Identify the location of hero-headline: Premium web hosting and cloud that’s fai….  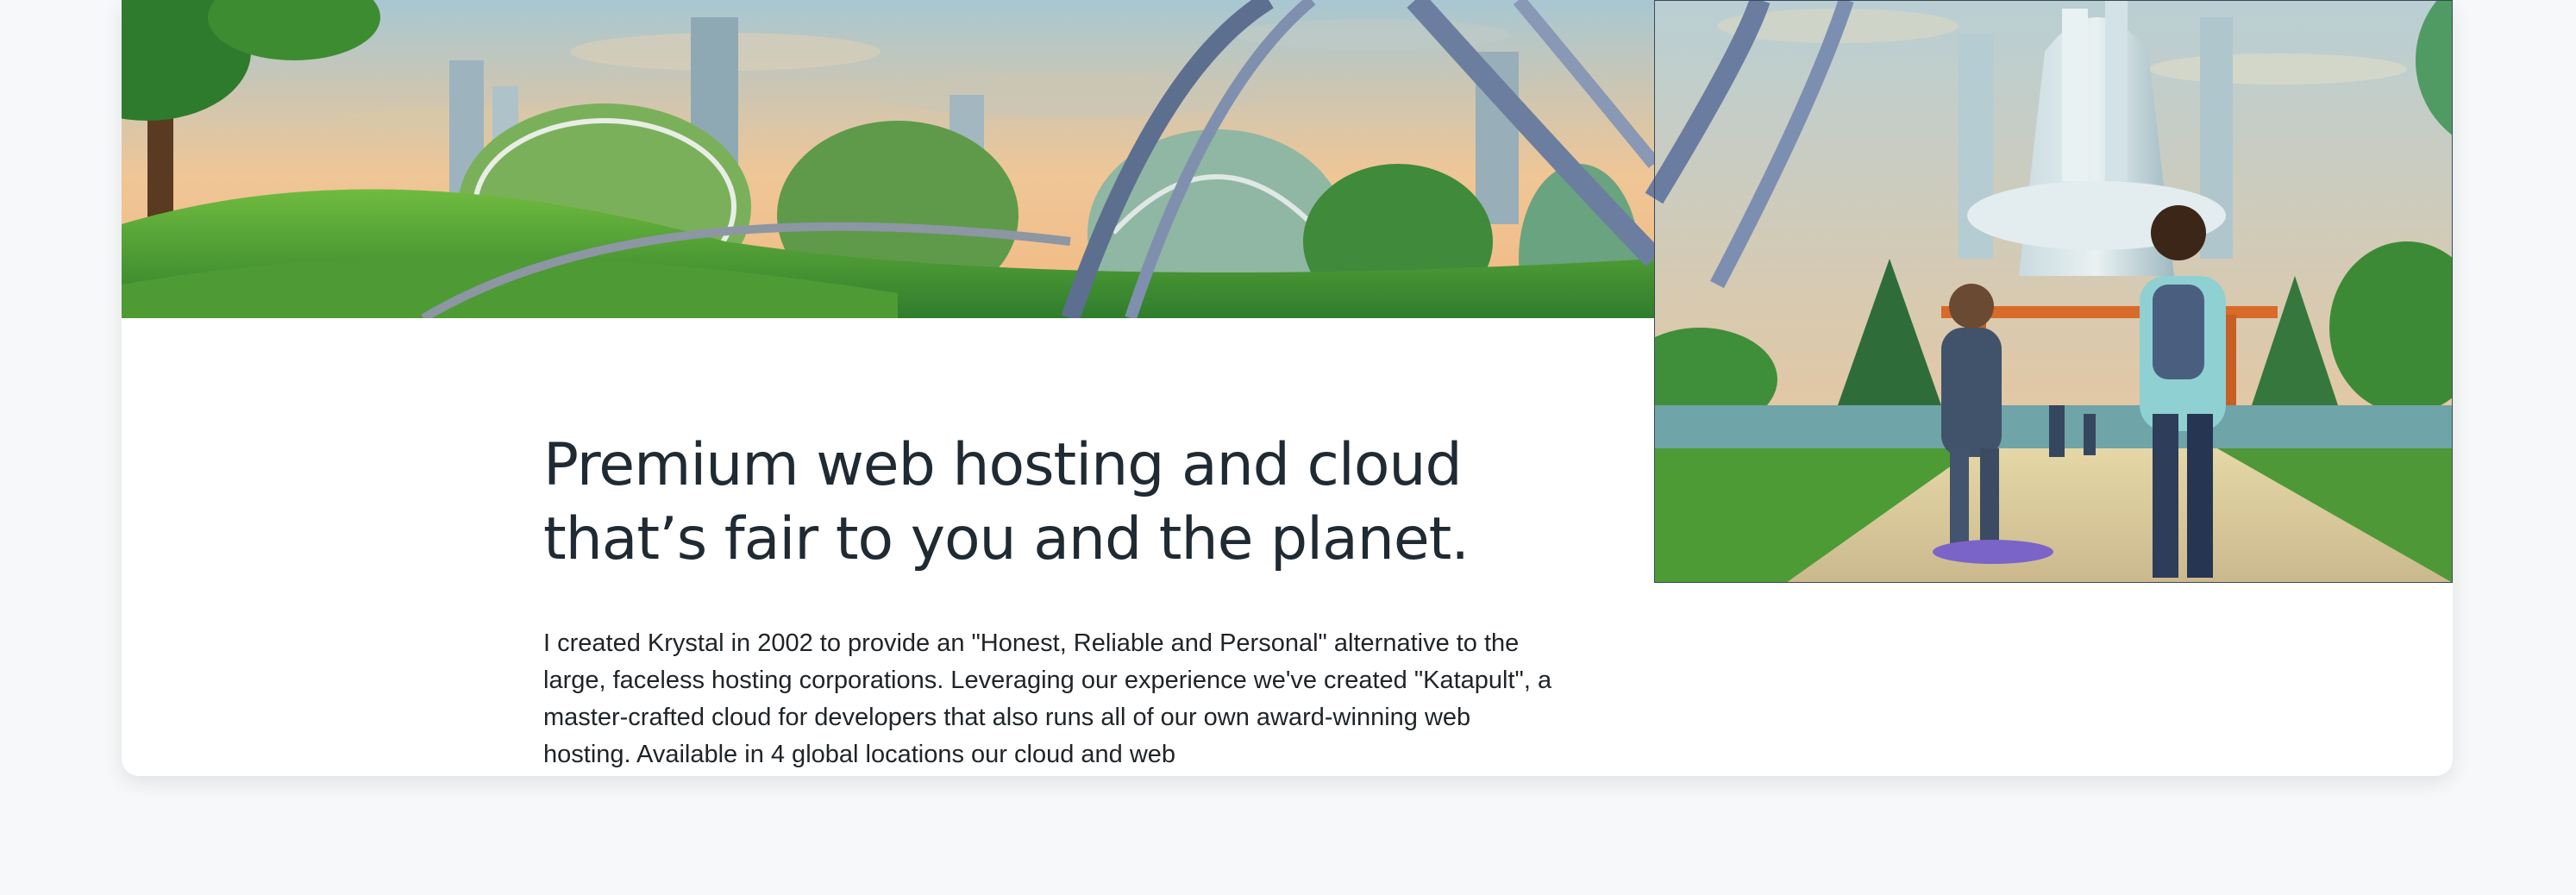
(1082, 503).